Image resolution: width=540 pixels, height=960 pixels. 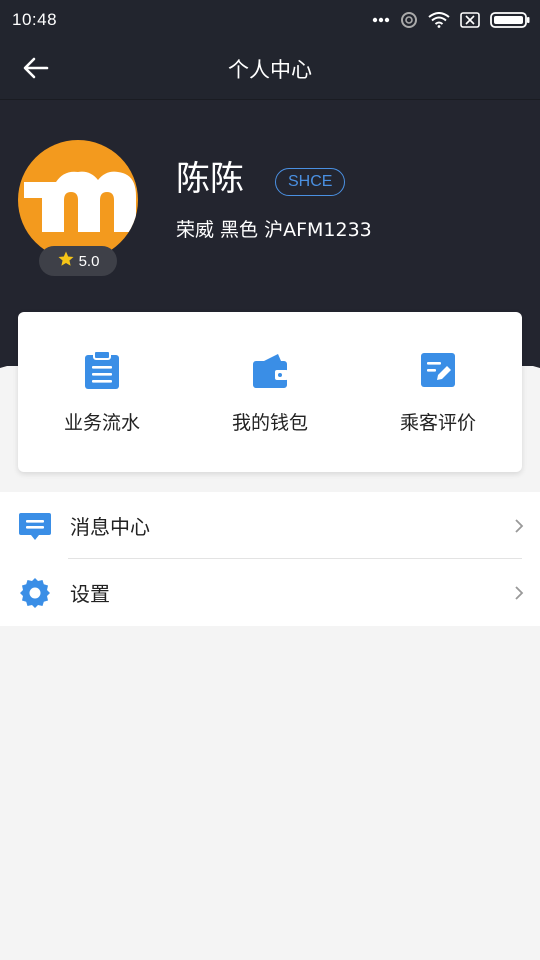 I want to click on my-wallet-button: 我的钱包, so click(x=270, y=392).